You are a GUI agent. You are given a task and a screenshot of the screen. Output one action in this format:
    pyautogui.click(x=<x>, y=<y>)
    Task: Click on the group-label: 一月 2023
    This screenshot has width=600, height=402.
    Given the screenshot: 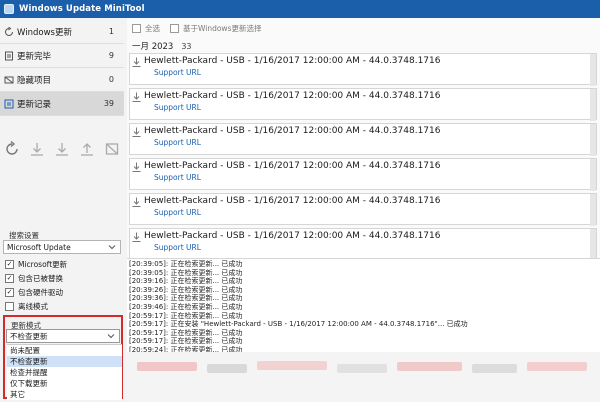 What is the action you would take?
    pyautogui.click(x=153, y=47)
    